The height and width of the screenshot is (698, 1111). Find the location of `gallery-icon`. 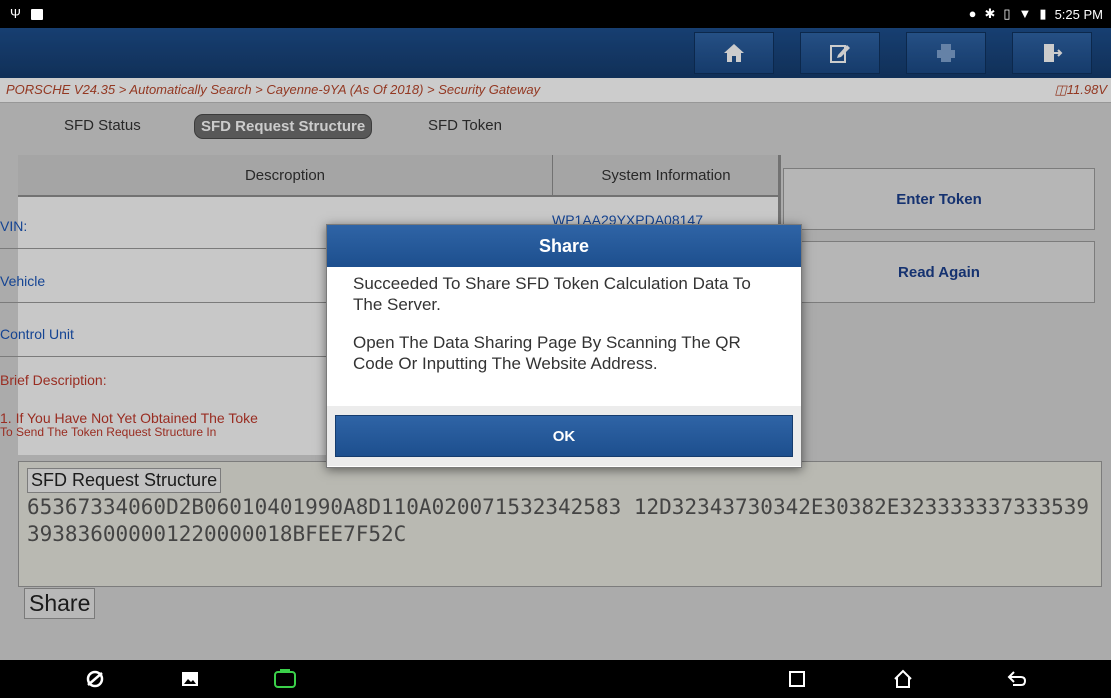

gallery-icon is located at coordinates (190, 679).